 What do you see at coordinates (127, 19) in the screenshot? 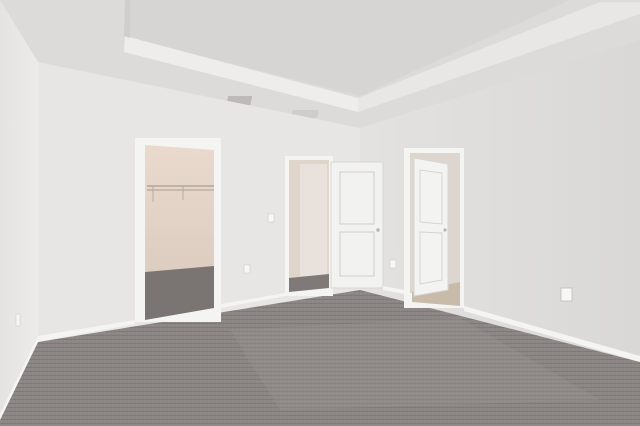
I see `tray-inner-edge` at bounding box center [127, 19].